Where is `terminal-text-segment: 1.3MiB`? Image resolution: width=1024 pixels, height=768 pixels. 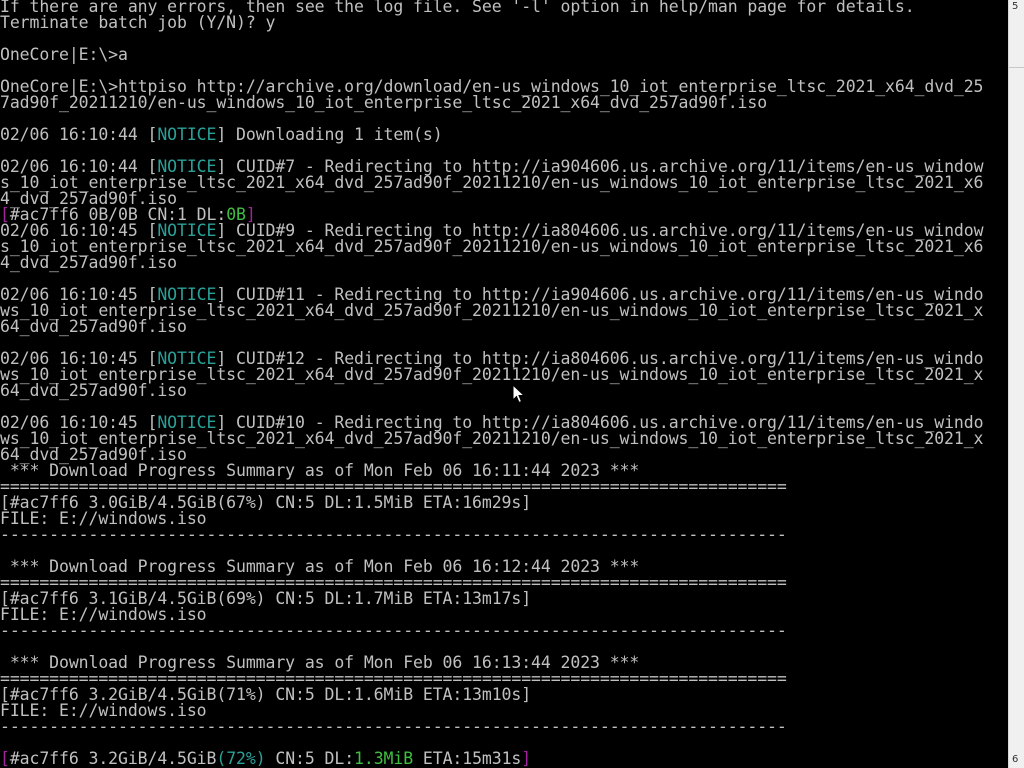 terminal-text-segment: 1.3MiB is located at coordinates (384, 758).